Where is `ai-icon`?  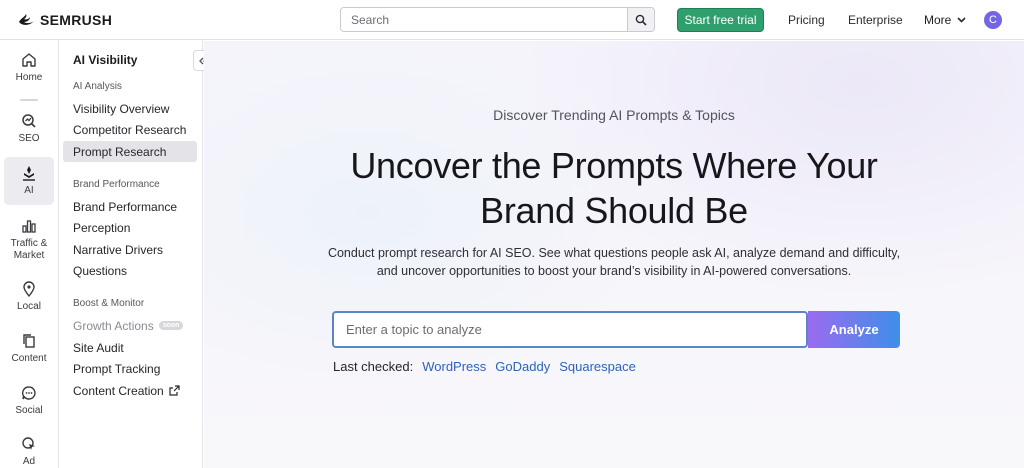
ai-icon is located at coordinates (29, 173).